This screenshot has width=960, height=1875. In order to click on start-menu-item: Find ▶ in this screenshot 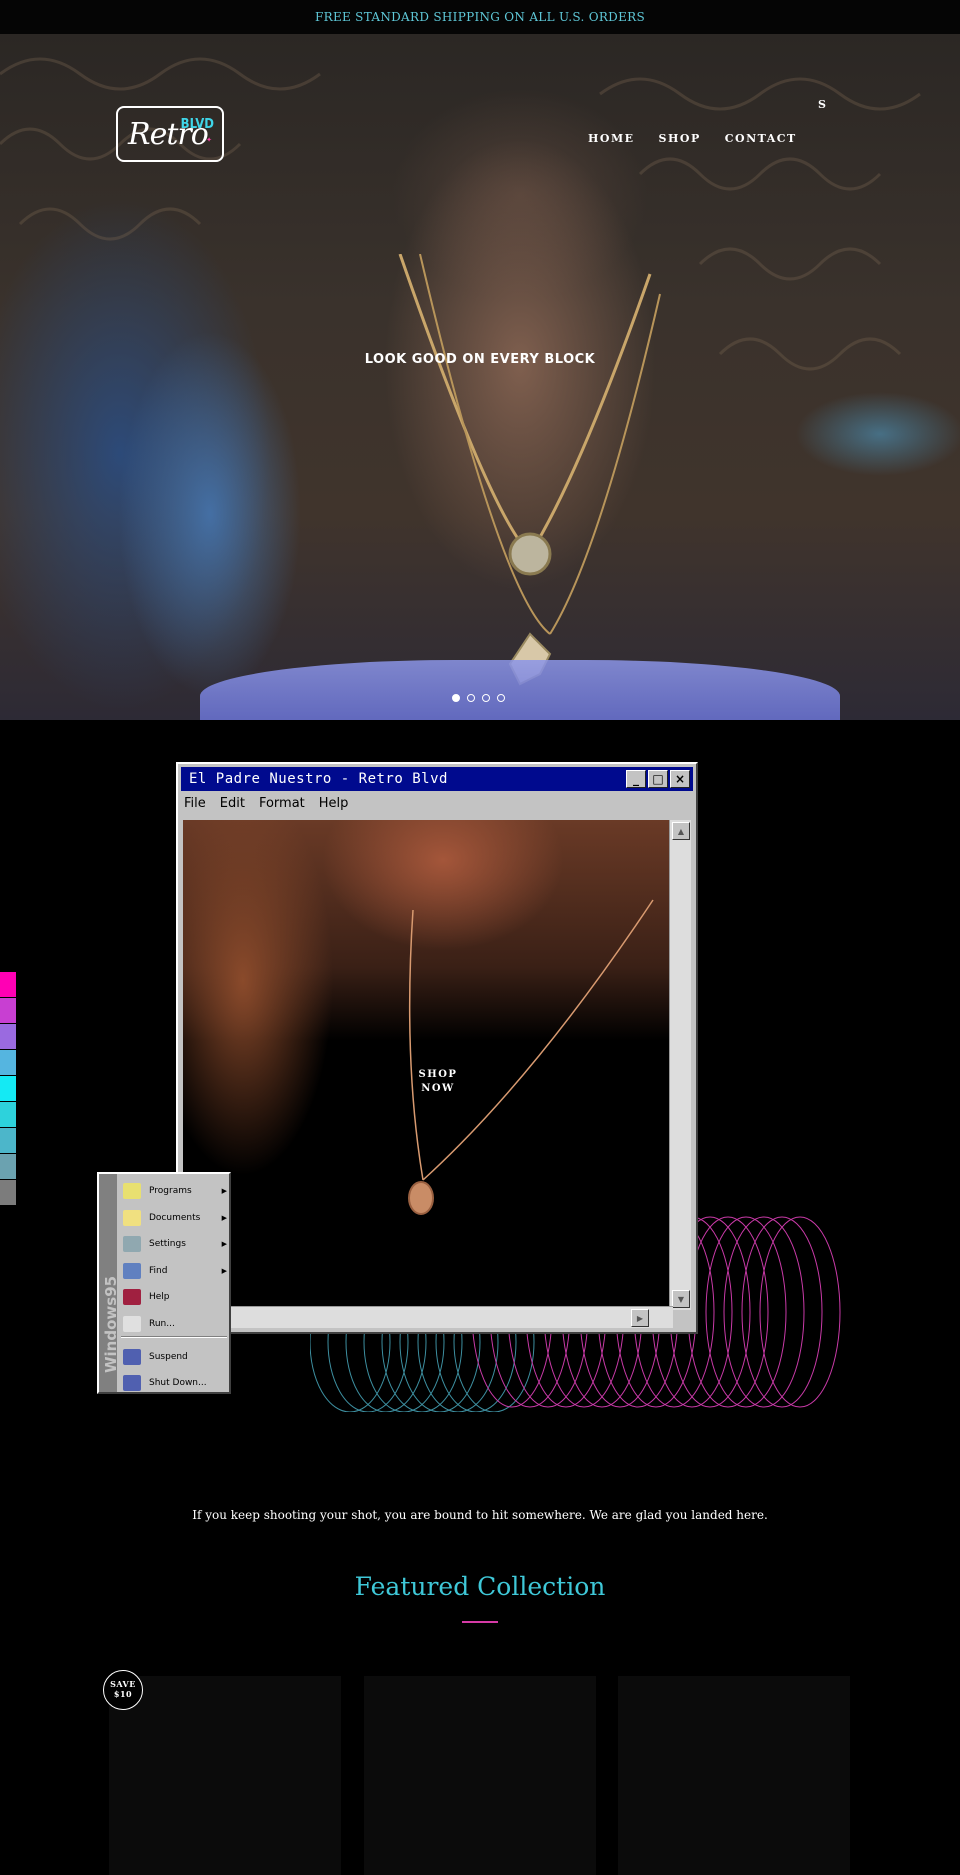, I will do `click(176, 1271)`.